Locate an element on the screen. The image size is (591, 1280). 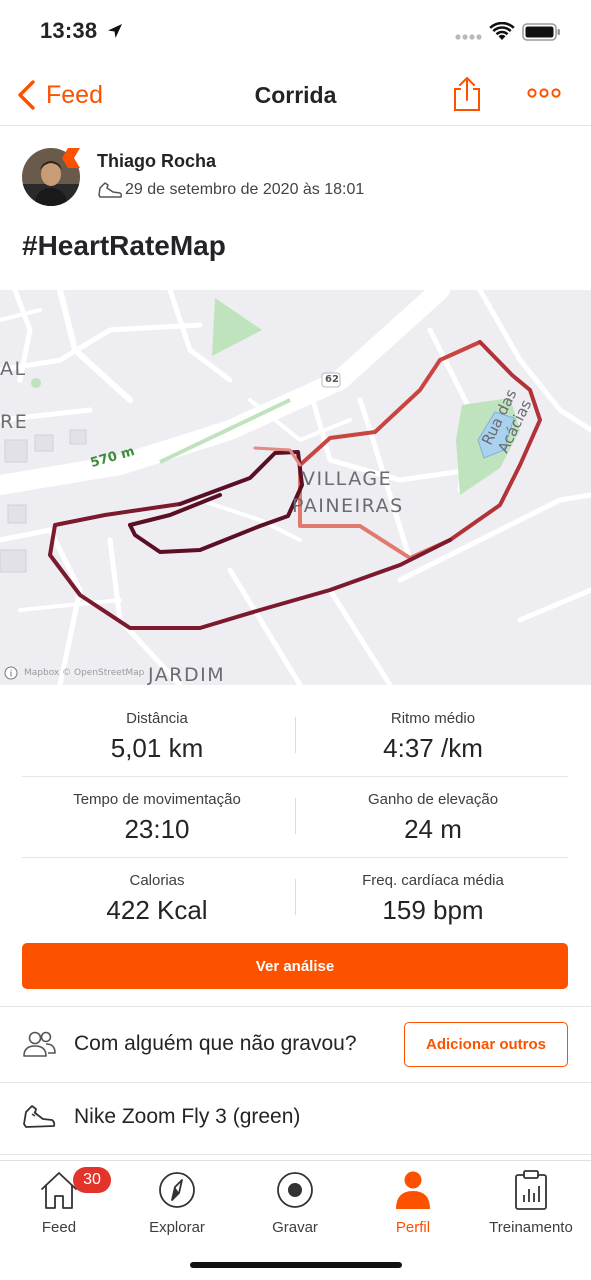
map-label-district: PAINEIRAS is located at coordinates (348, 506).